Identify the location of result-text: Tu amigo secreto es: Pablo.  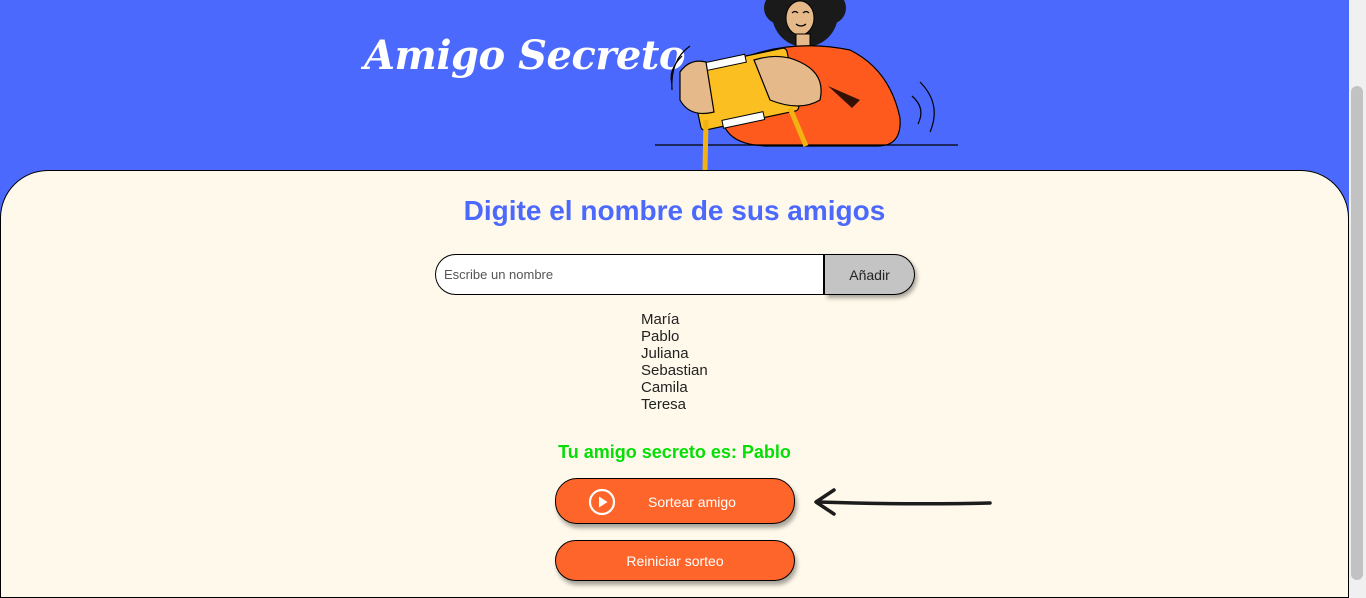
(674, 452).